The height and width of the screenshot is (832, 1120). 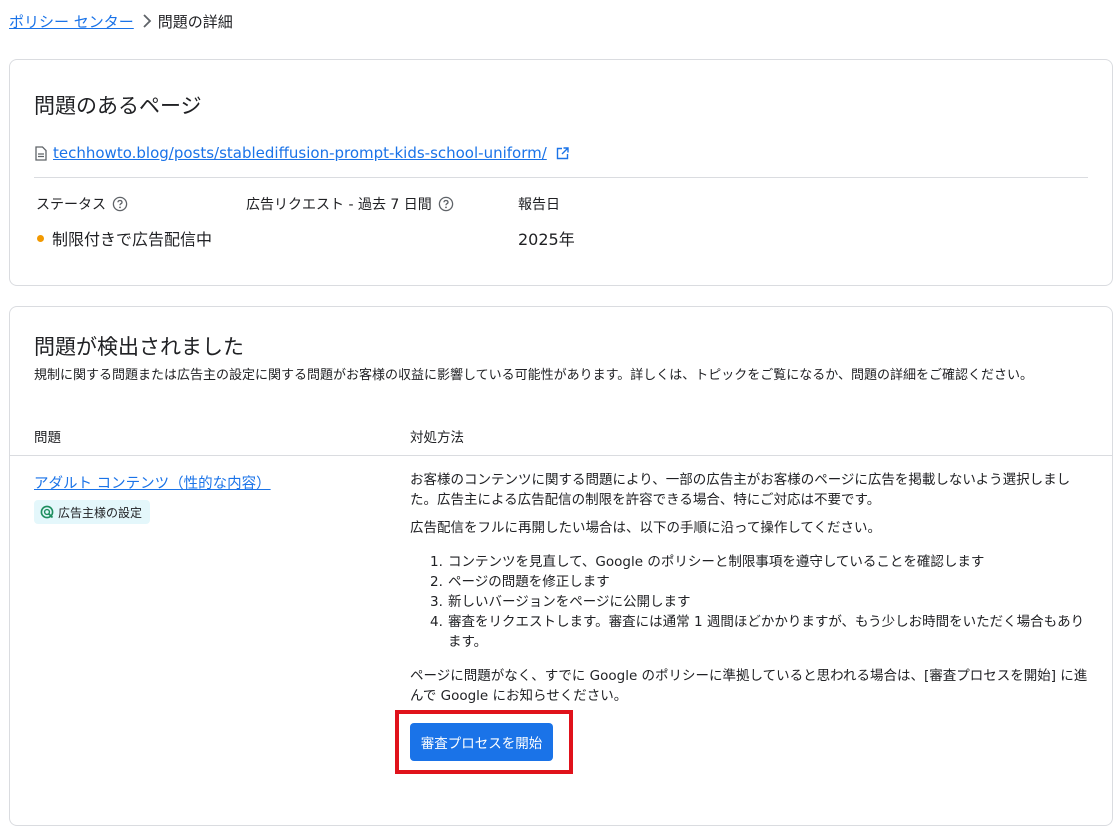 I want to click on breadcrumb-current: 問題の詳細, so click(x=195, y=21).